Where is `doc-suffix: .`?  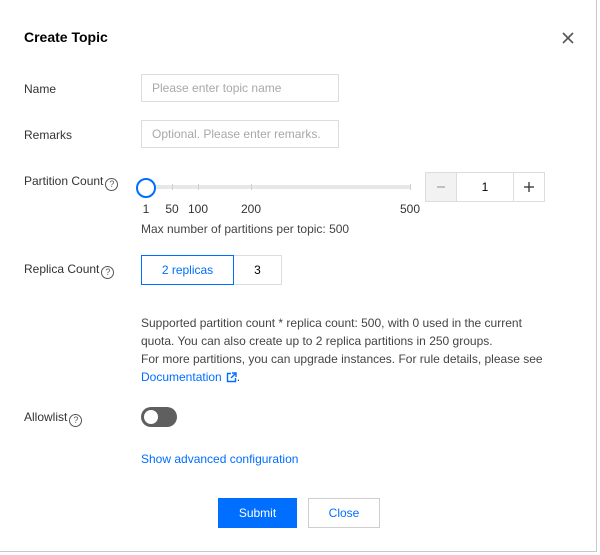 doc-suffix: . is located at coordinates (238, 377).